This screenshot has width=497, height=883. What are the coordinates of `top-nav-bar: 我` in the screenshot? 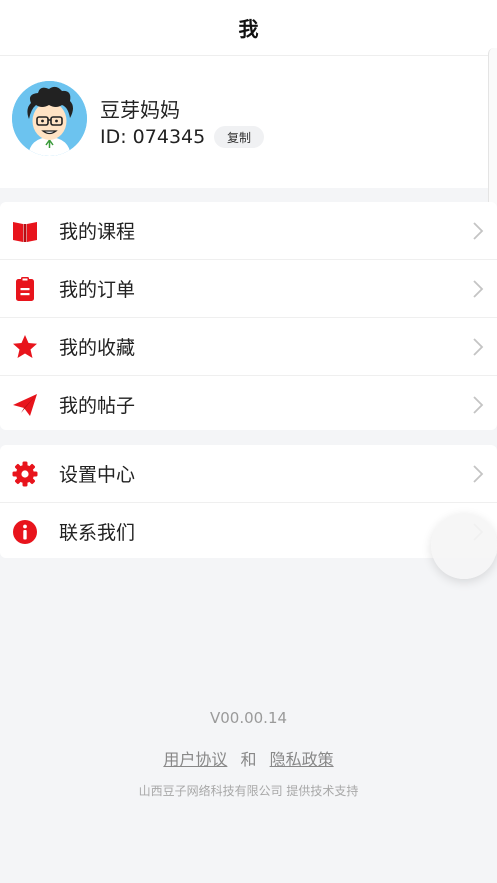 It's located at (248, 28).